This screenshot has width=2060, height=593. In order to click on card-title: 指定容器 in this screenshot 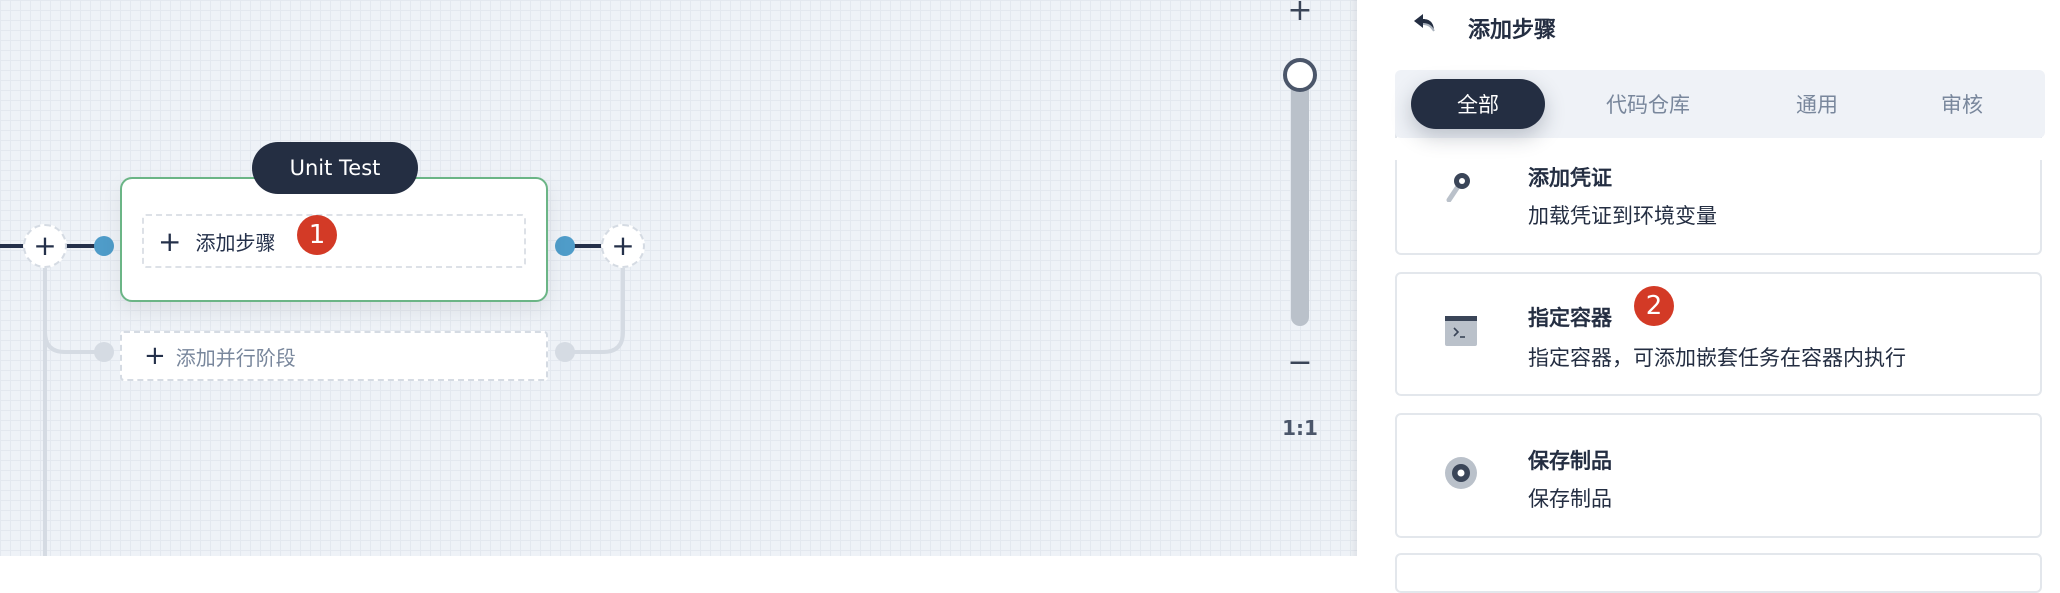, I will do `click(1570, 318)`.